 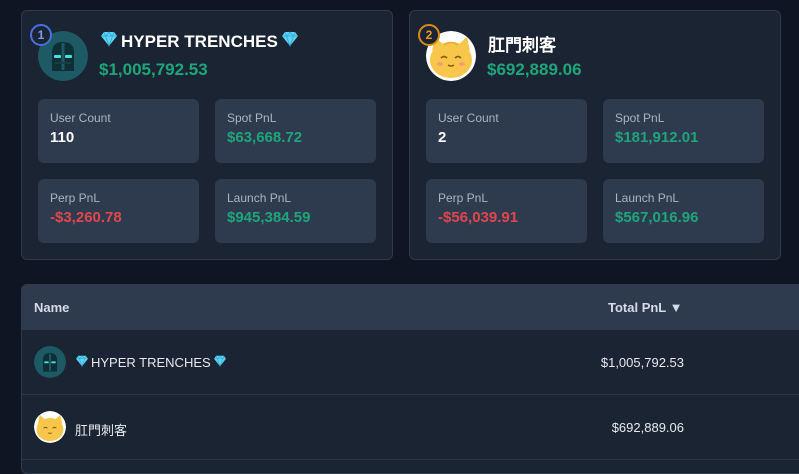 I want to click on stat-value: 110, so click(x=62, y=137).